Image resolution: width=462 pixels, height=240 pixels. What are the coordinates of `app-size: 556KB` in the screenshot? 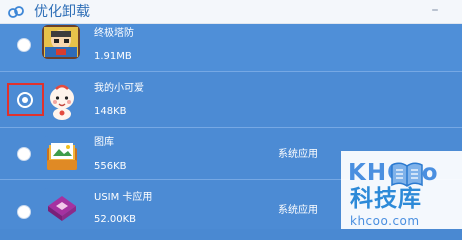 It's located at (110, 166).